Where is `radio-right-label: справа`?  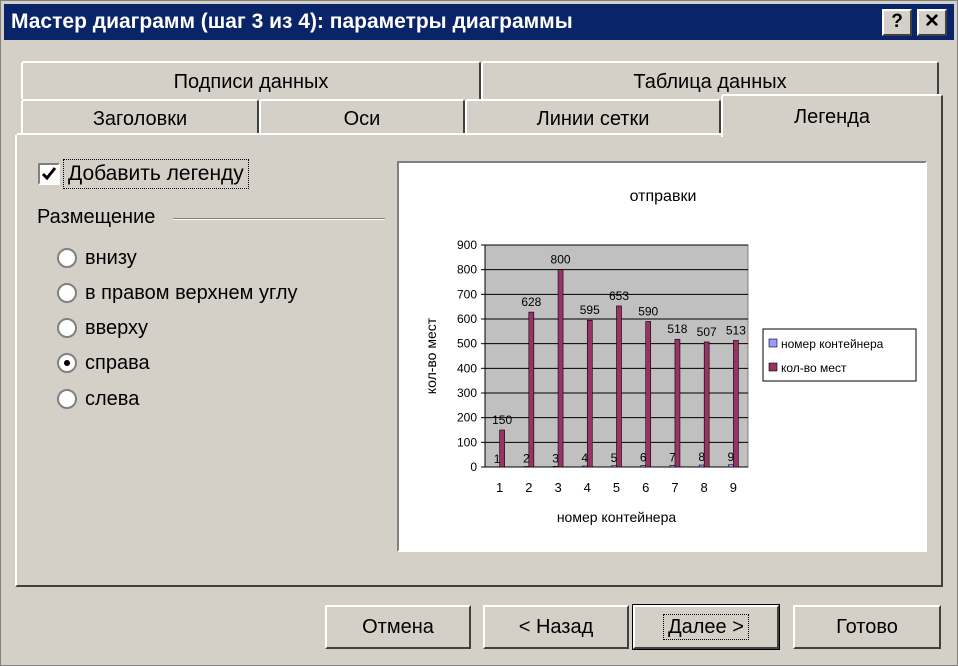 radio-right-label: справа is located at coordinates (117, 363).